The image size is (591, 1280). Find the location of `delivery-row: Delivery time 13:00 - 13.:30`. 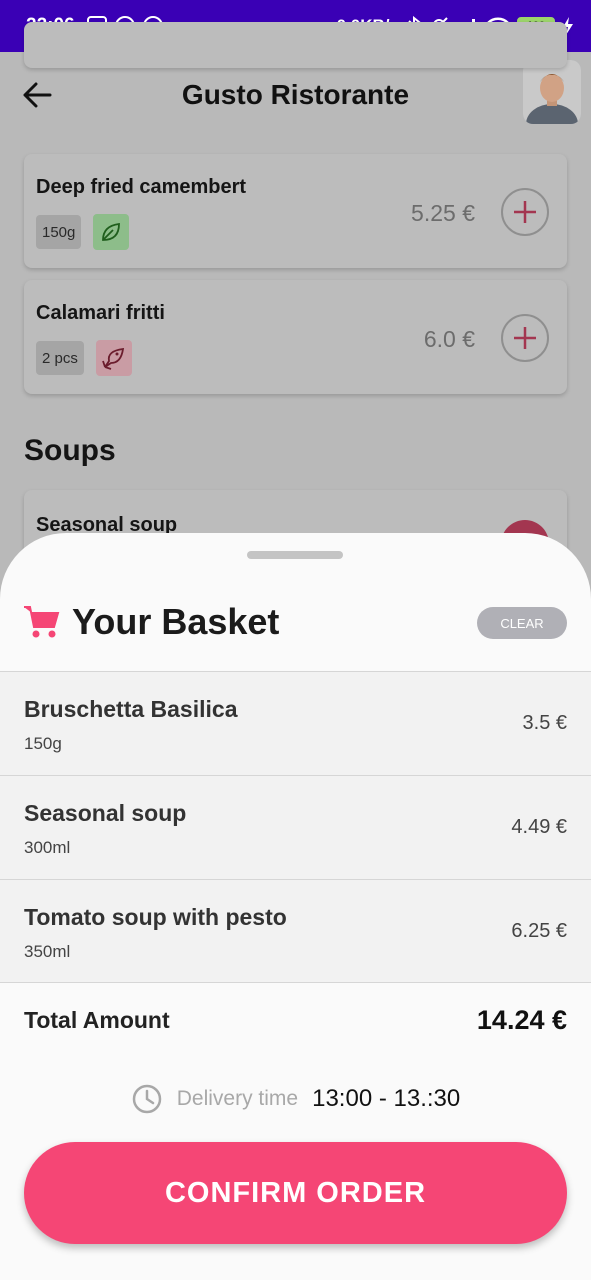

delivery-row: Delivery time 13:00 - 13.:30 is located at coordinates (295, 1099).